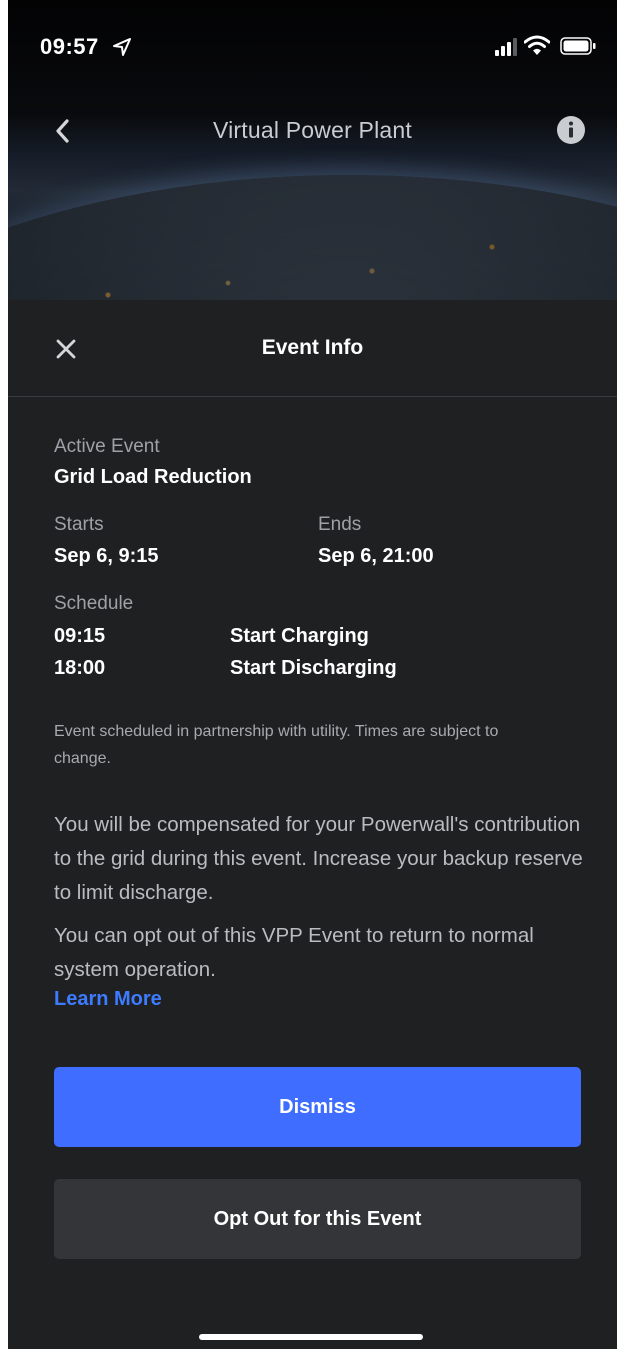 The image size is (623, 1349). What do you see at coordinates (122, 47) in the screenshot?
I see `location-arrow-icon` at bounding box center [122, 47].